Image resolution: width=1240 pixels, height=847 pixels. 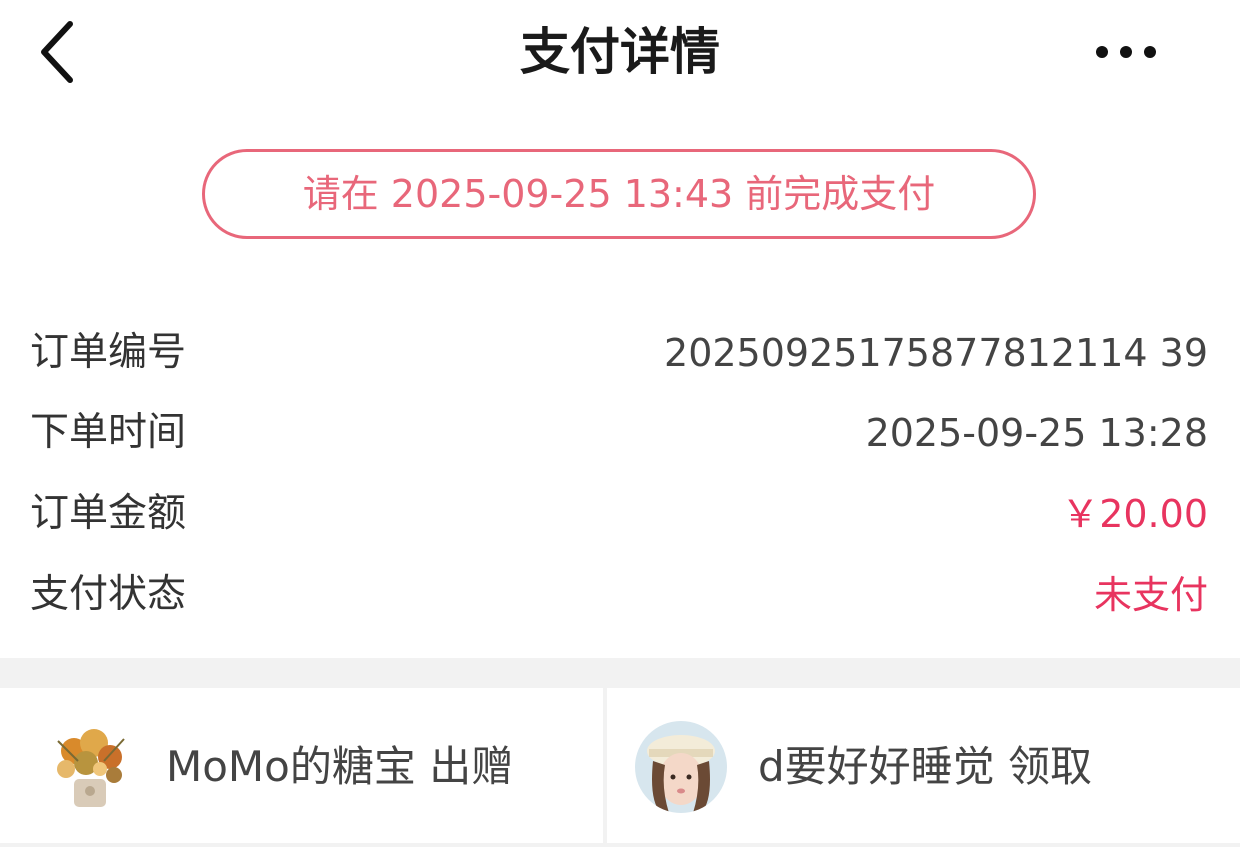 I want to click on section-divider, so click(x=620, y=673).